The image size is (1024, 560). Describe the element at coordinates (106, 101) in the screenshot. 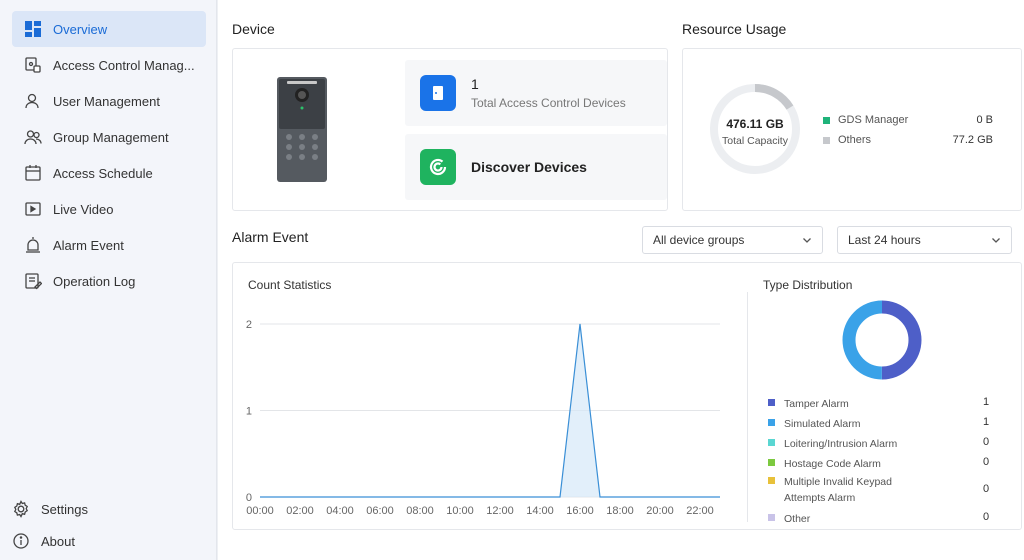

I see `sidebar-item-label: User Management` at that location.